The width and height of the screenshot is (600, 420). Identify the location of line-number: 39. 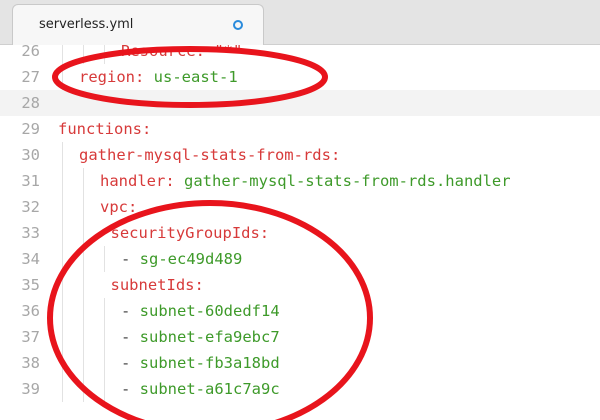
(30, 389).